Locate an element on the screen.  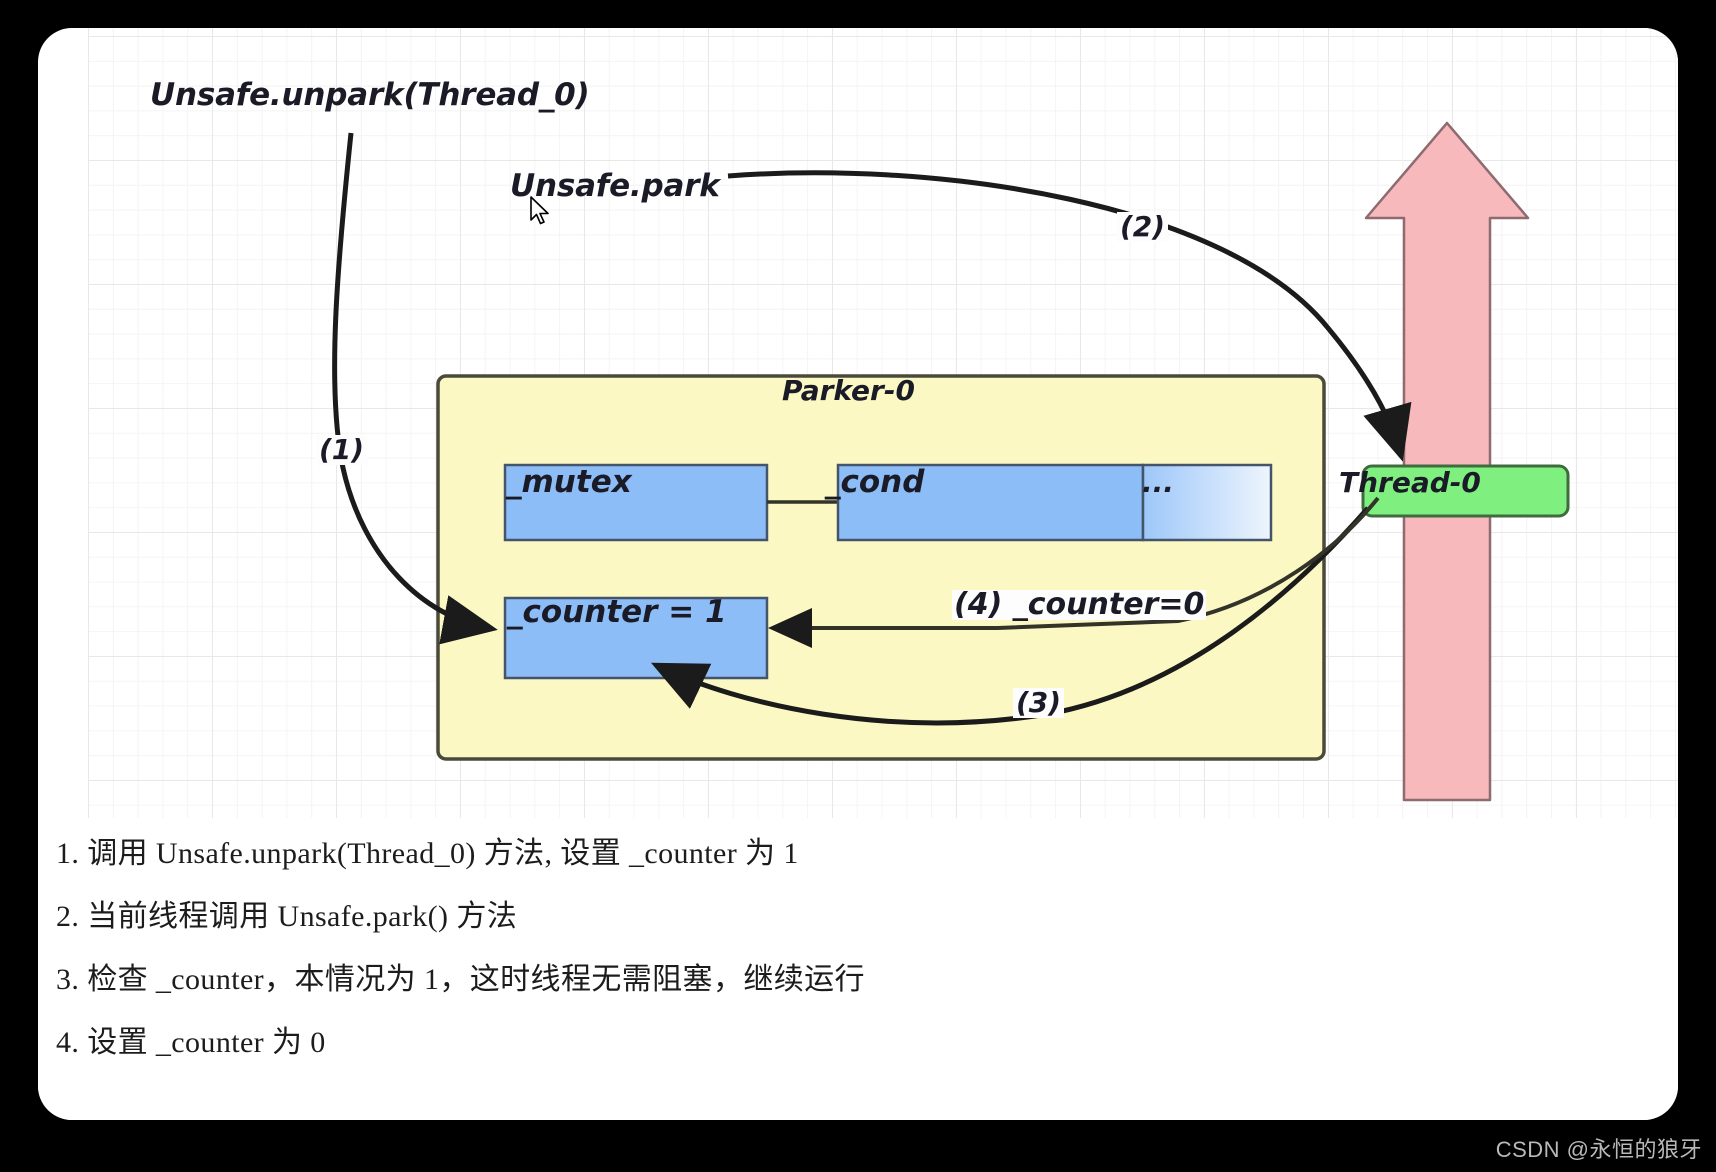
label-unsafe-unpark: Unsafe.unpark(Thread_0) is located at coordinates (370, 95).